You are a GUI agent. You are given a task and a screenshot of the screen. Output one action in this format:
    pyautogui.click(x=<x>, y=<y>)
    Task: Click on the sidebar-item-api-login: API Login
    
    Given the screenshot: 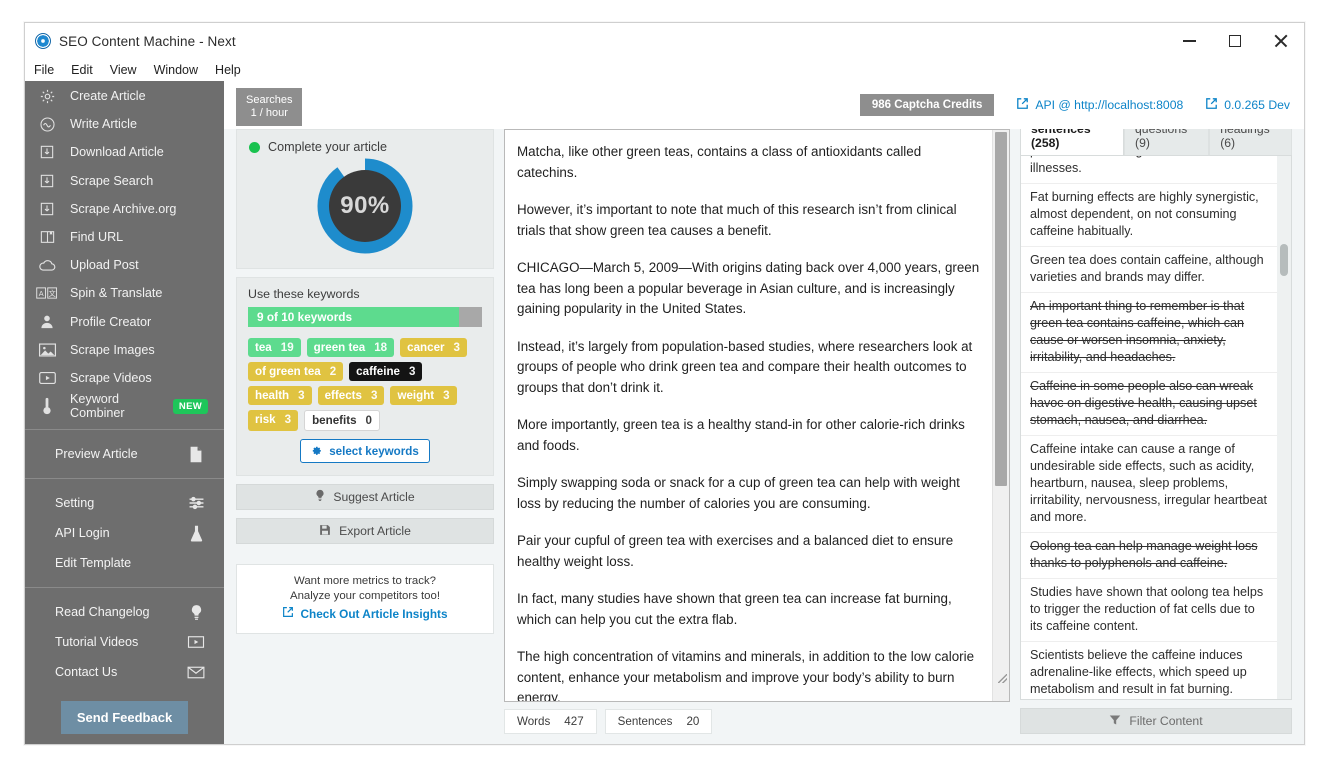 What is the action you would take?
    pyautogui.click(x=124, y=533)
    